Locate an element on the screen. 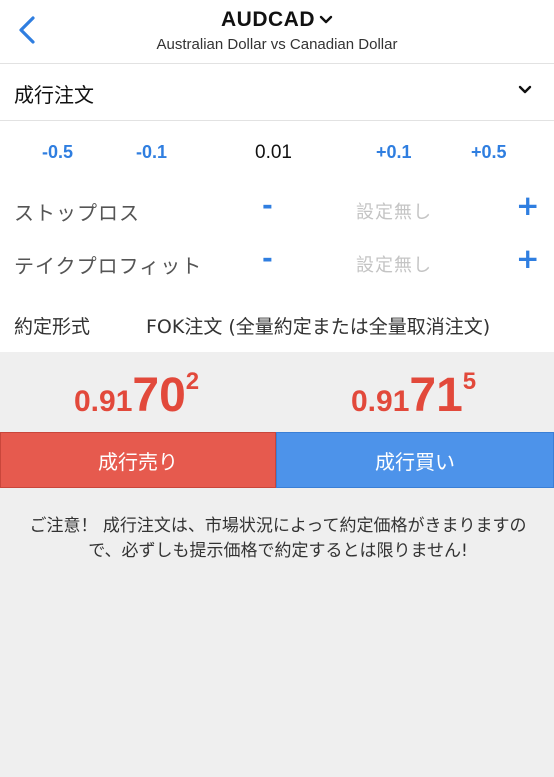 Image resolution: width=554 pixels, height=777 pixels. volume-row: -0.5 -0.1 0.01 +0.1 +0.5 is located at coordinates (277, 154).